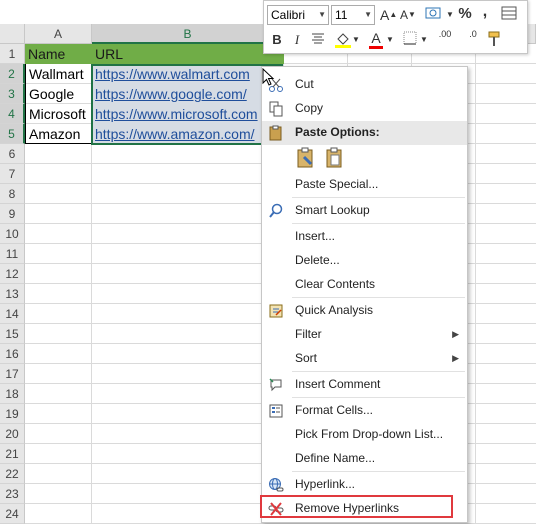 This screenshot has height=524, width=536. I want to click on row-header: 22, so click(12, 474).